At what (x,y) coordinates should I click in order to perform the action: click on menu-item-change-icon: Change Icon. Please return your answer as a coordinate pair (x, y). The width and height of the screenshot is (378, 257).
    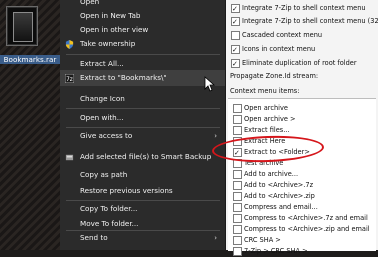
    Looking at the image, I should click on (142, 99).